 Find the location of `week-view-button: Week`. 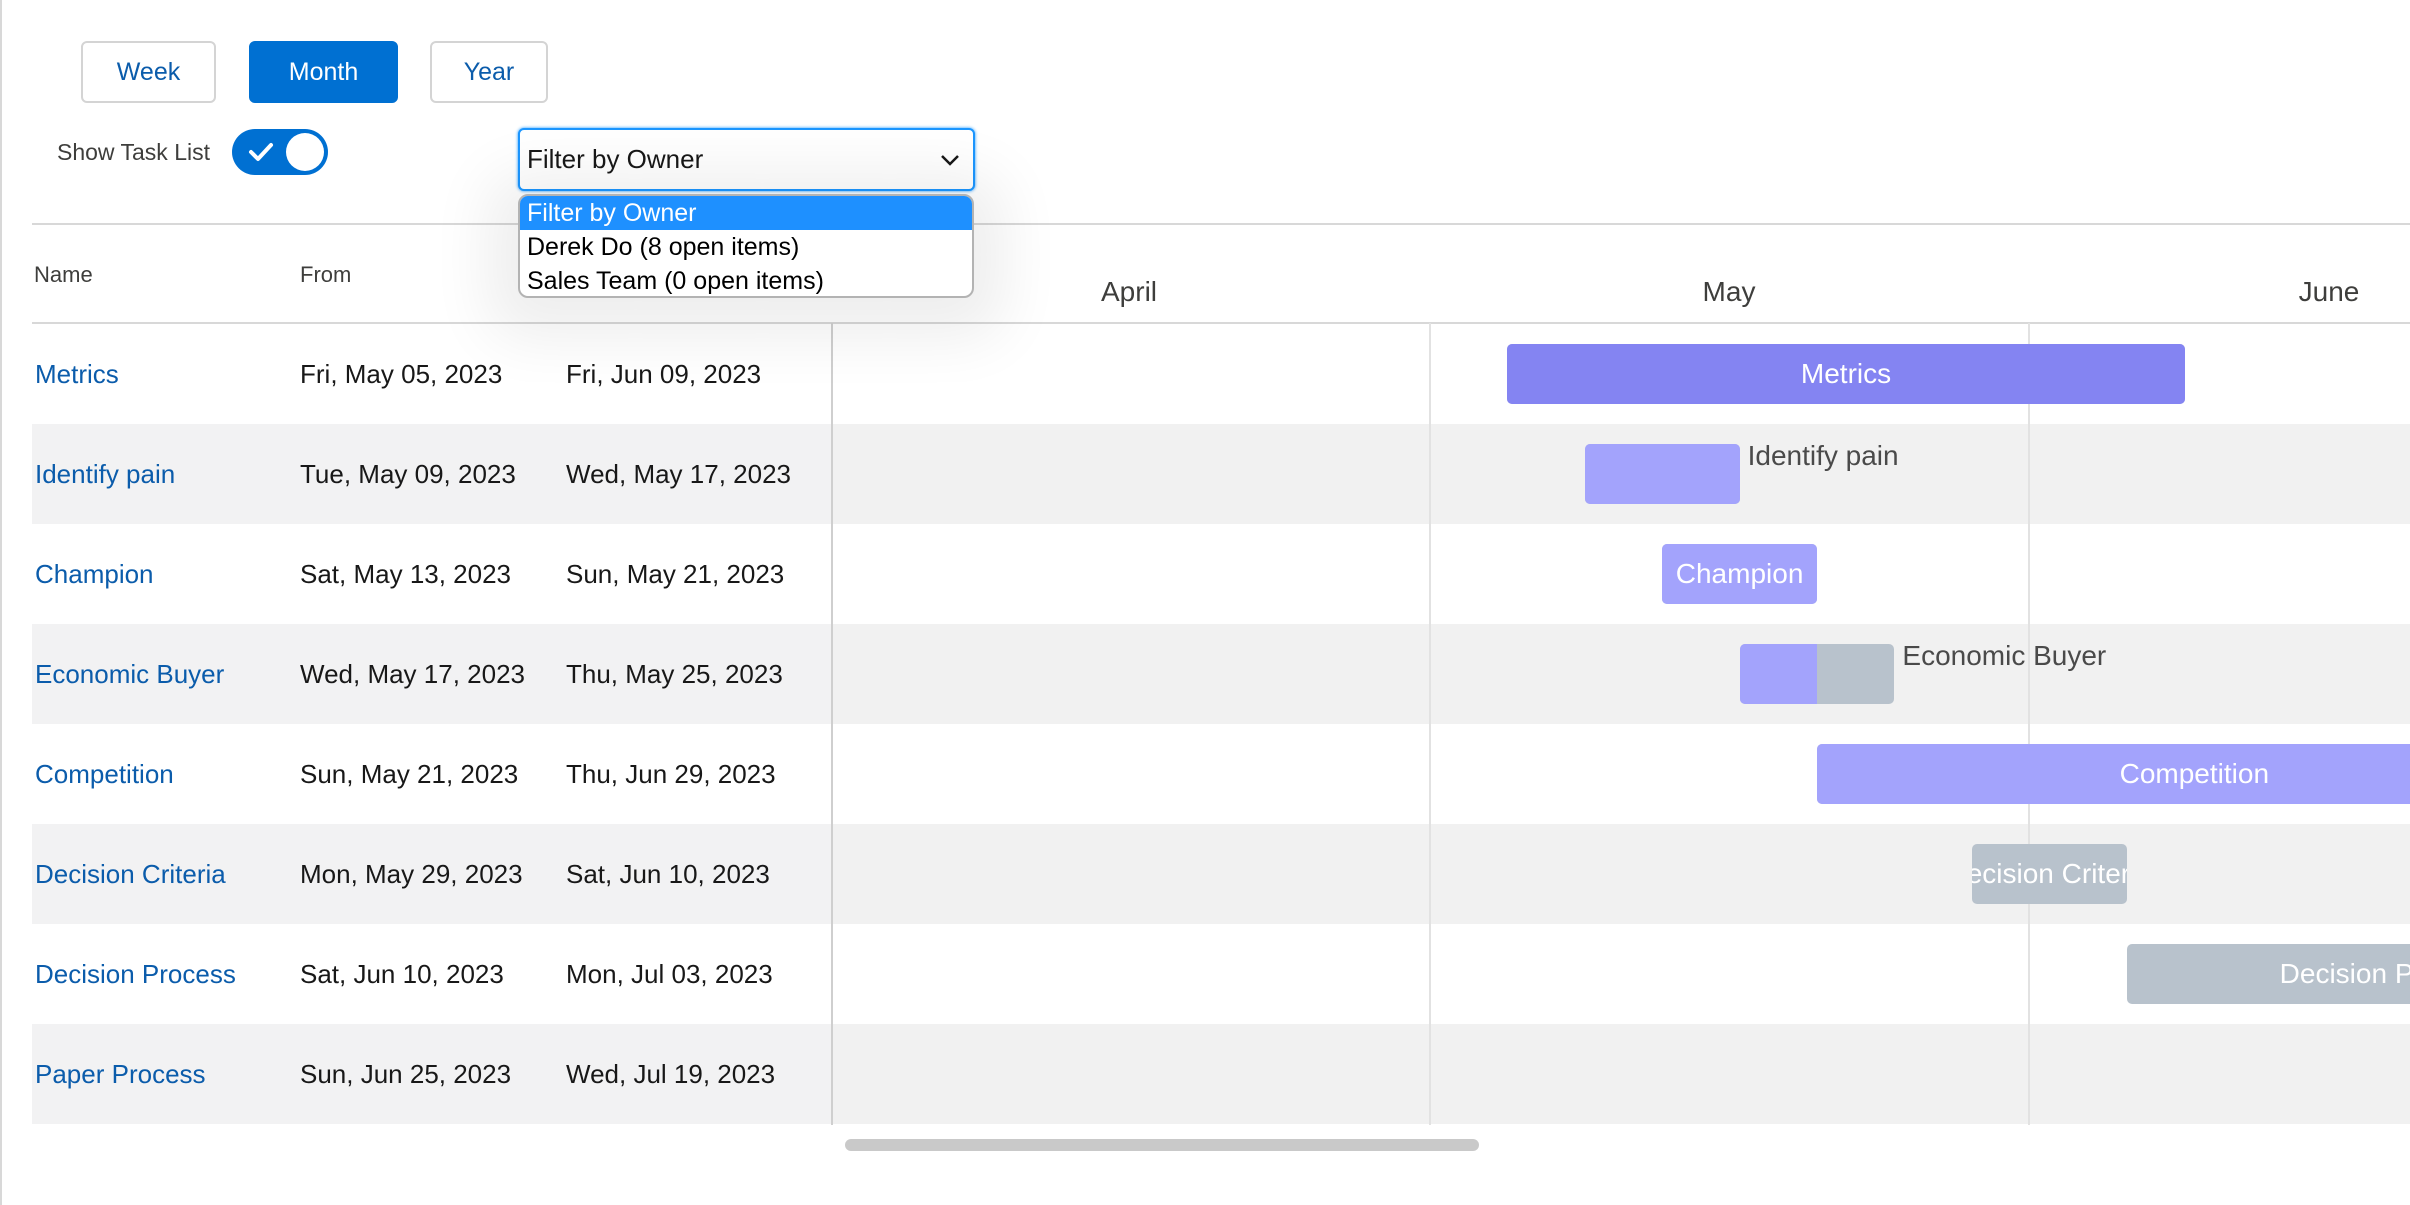

week-view-button: Week is located at coordinates (148, 72).